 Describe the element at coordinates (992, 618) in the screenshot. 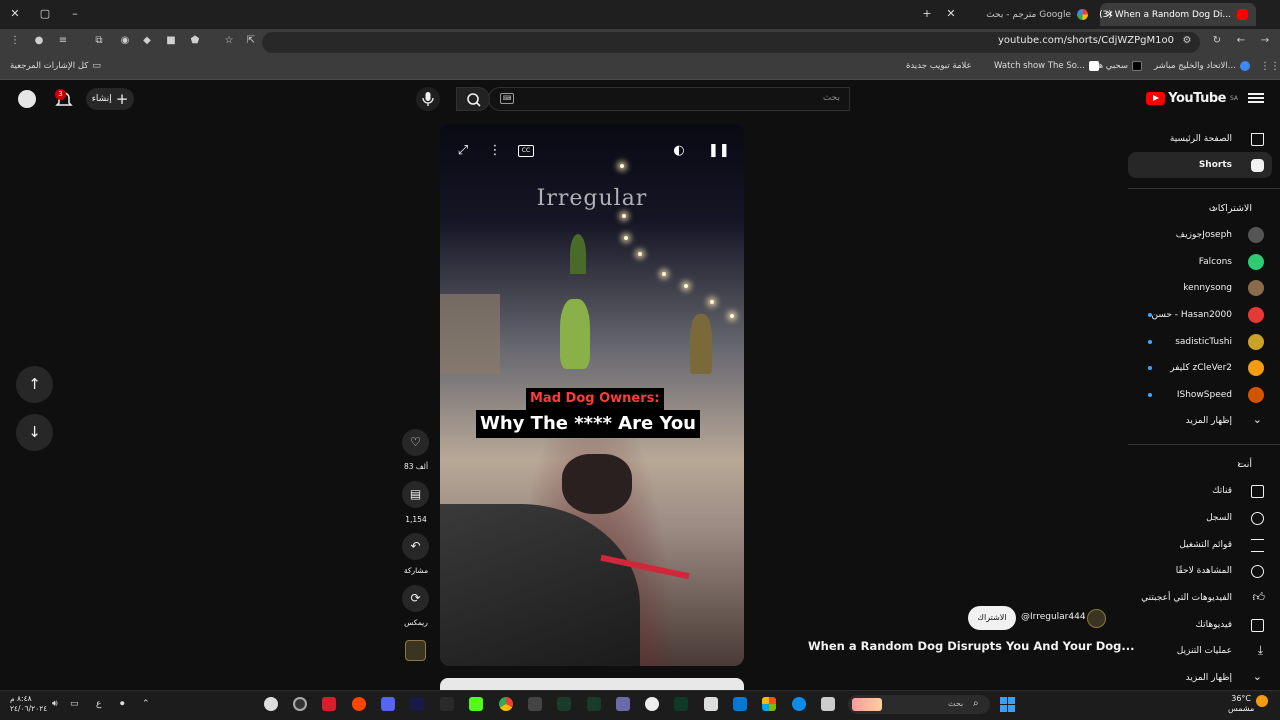

I see `subscribe-button: الاشتراك` at that location.